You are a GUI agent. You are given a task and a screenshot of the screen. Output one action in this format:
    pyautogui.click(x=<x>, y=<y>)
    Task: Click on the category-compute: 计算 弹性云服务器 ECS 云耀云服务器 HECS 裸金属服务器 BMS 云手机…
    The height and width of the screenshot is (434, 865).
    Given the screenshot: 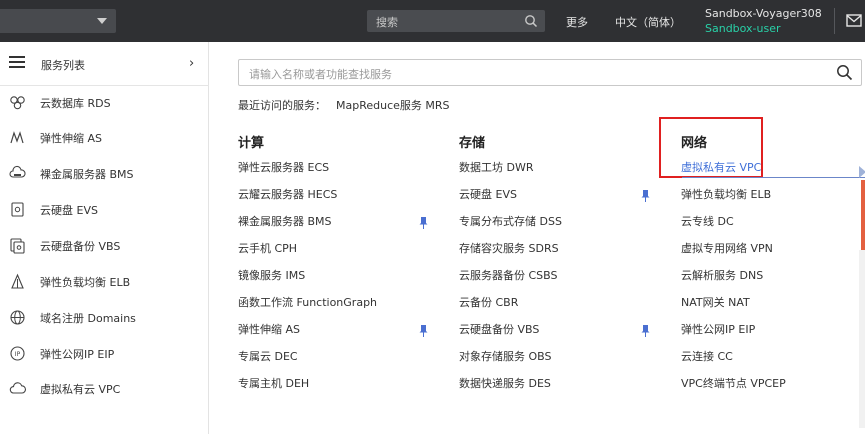 What is the action you would take?
    pyautogui.click(x=343, y=266)
    